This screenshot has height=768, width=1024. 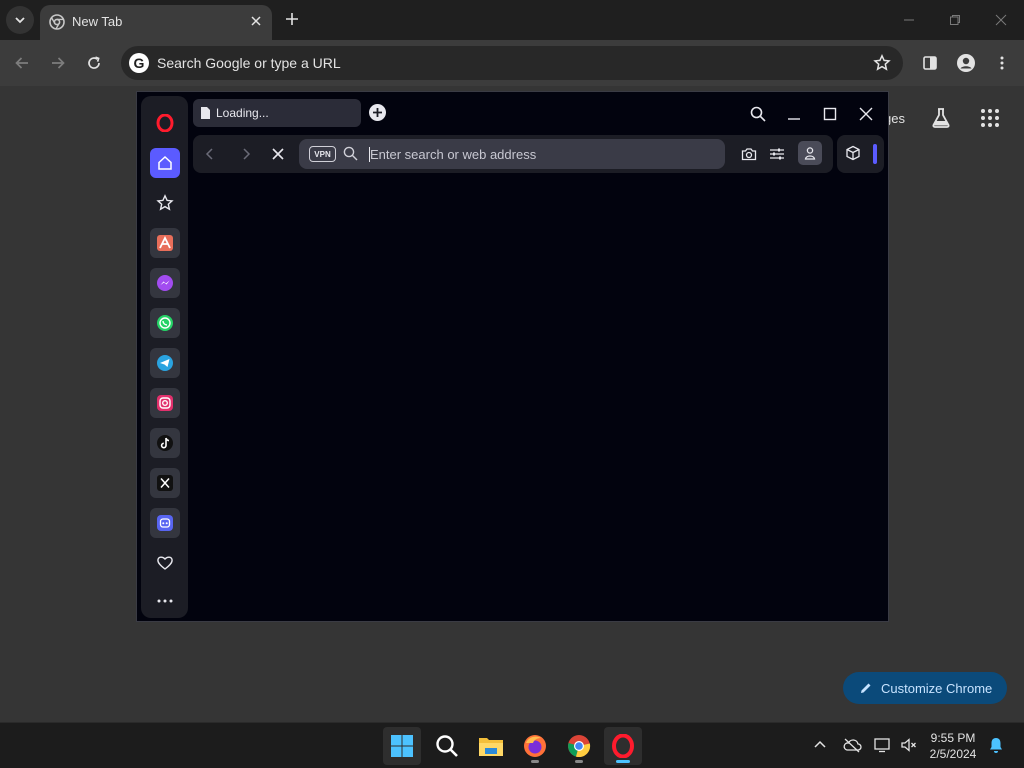 I want to click on home-icon, so click(x=165, y=163).